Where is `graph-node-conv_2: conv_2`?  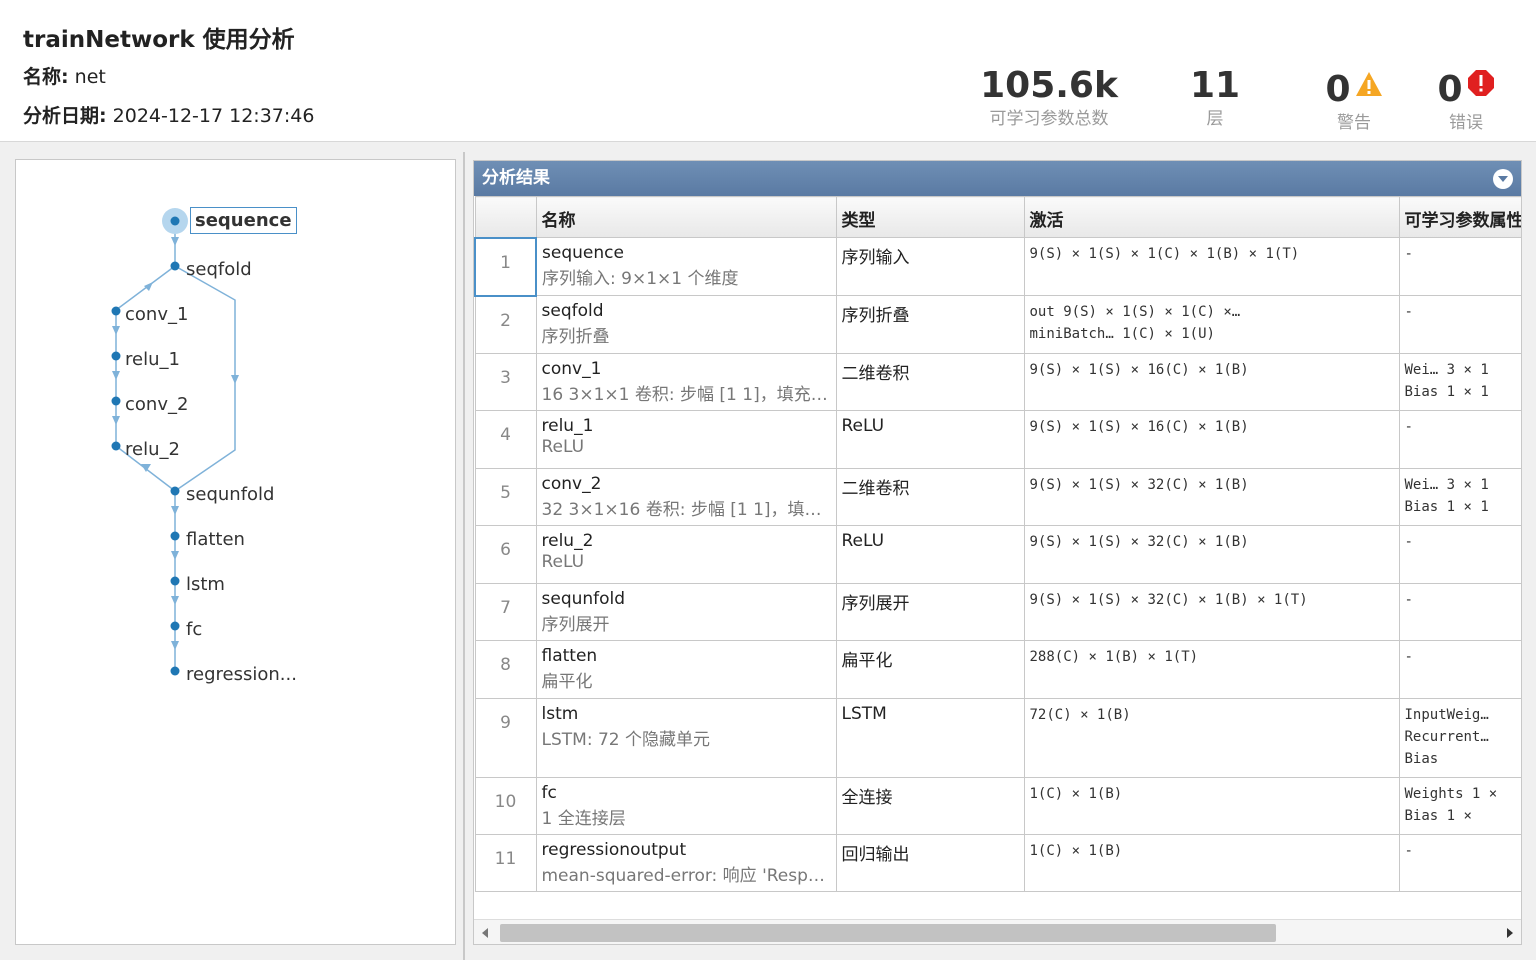 graph-node-conv_2: conv_2 is located at coordinates (156, 404).